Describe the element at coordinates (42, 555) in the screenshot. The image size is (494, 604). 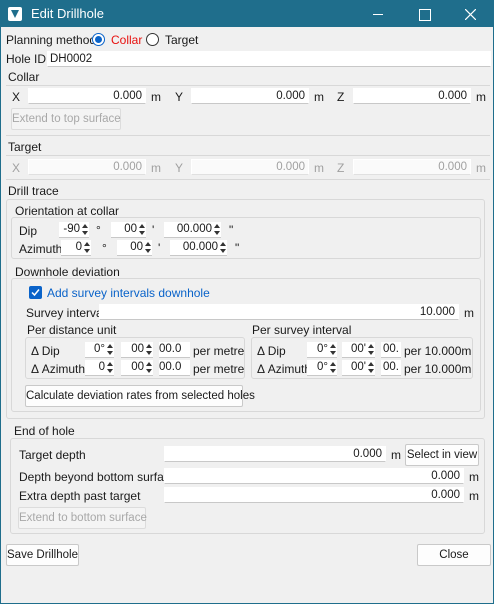
I see `save-drillhole-button: Save Drillhole` at that location.